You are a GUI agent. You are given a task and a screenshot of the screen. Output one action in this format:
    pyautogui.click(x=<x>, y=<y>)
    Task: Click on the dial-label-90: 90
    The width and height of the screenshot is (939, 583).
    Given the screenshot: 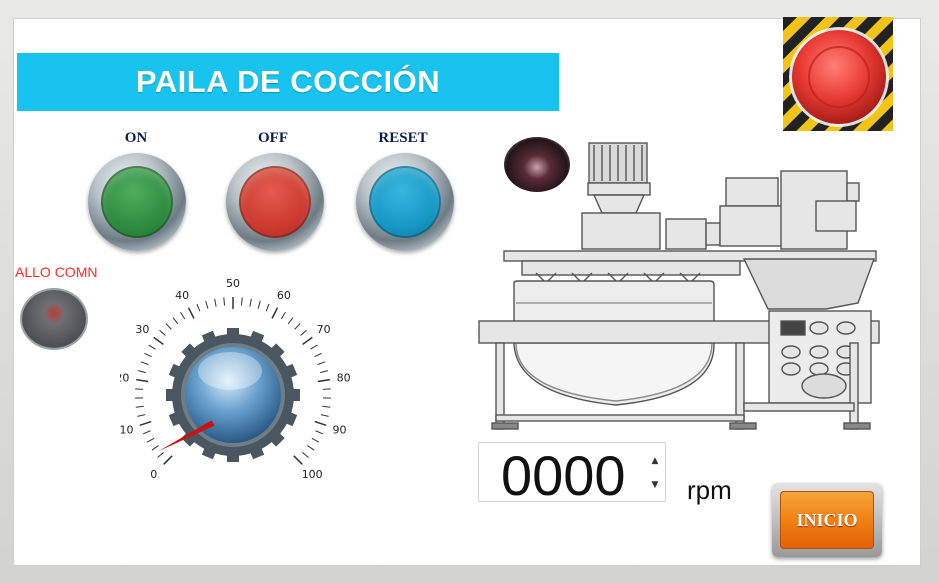 What is the action you would take?
    pyautogui.click(x=340, y=430)
    